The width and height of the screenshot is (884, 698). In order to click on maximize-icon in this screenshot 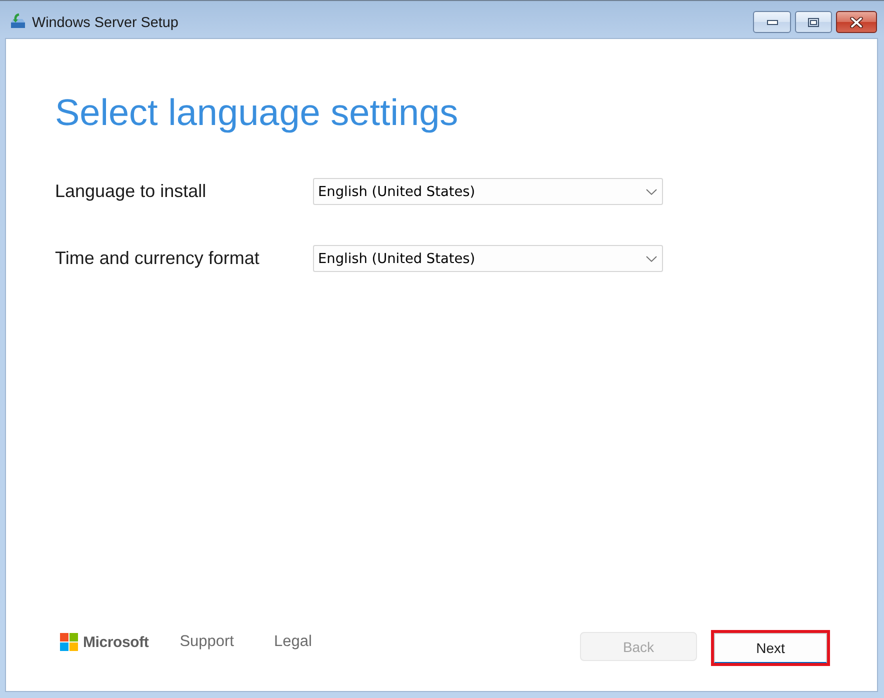, I will do `click(813, 22)`.